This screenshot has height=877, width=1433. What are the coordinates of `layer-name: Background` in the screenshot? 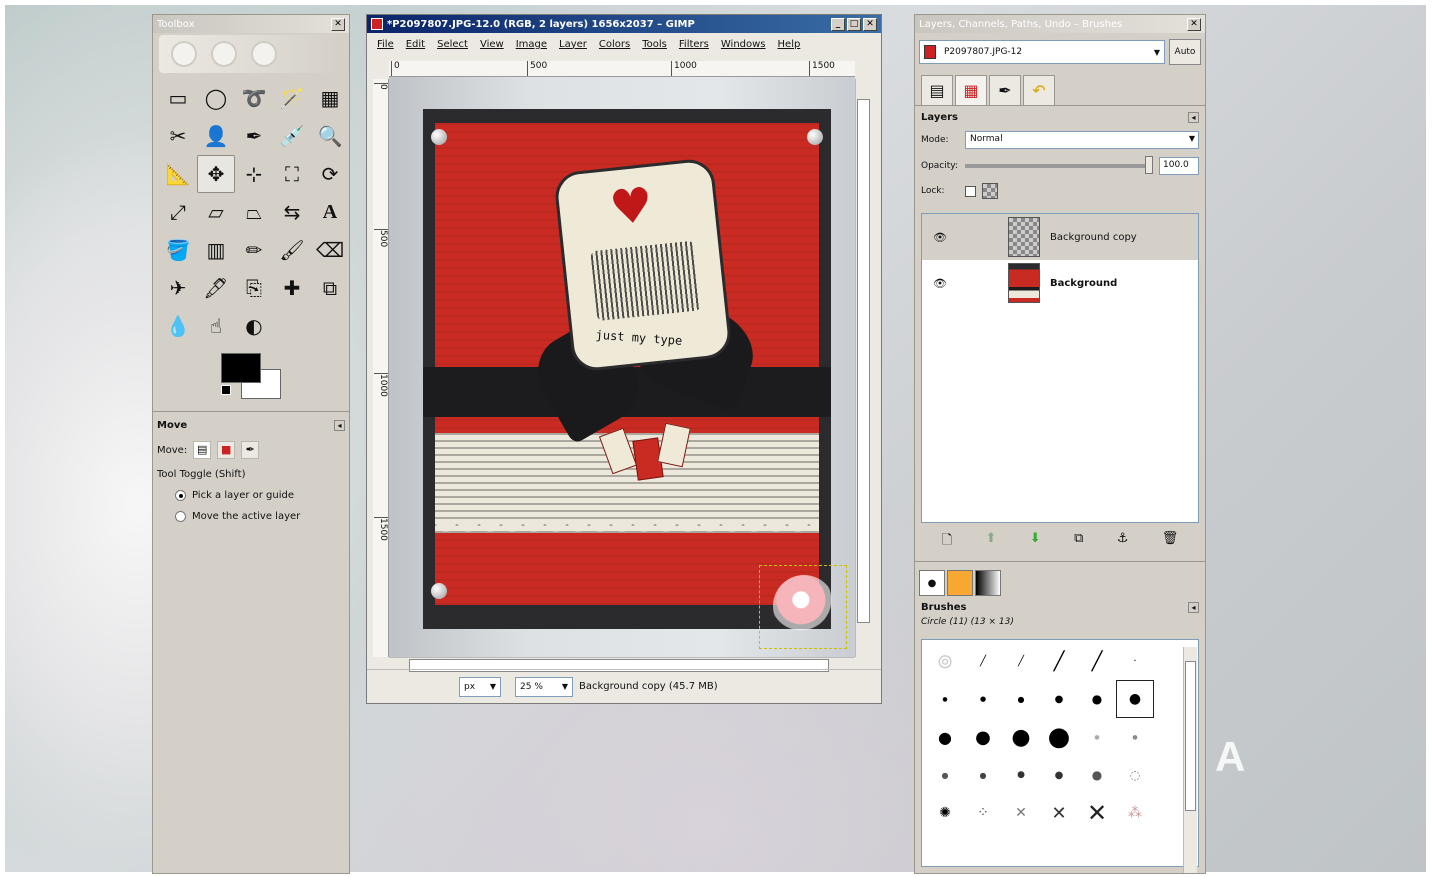 It's located at (1083, 283).